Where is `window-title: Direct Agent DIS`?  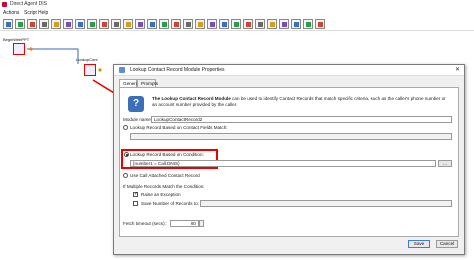 window-title: Direct Agent DIS is located at coordinates (28, 4).